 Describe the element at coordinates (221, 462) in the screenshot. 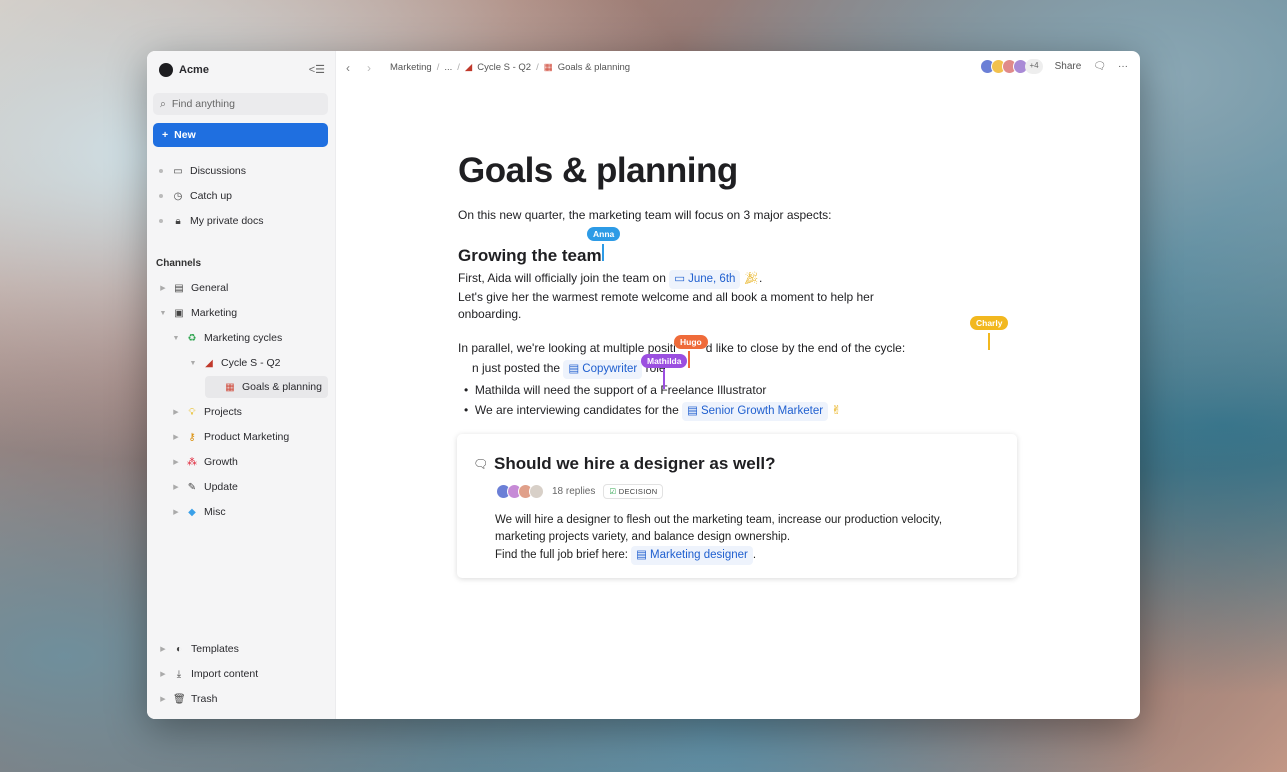

I see `sidebar-item-label: Growth` at that location.